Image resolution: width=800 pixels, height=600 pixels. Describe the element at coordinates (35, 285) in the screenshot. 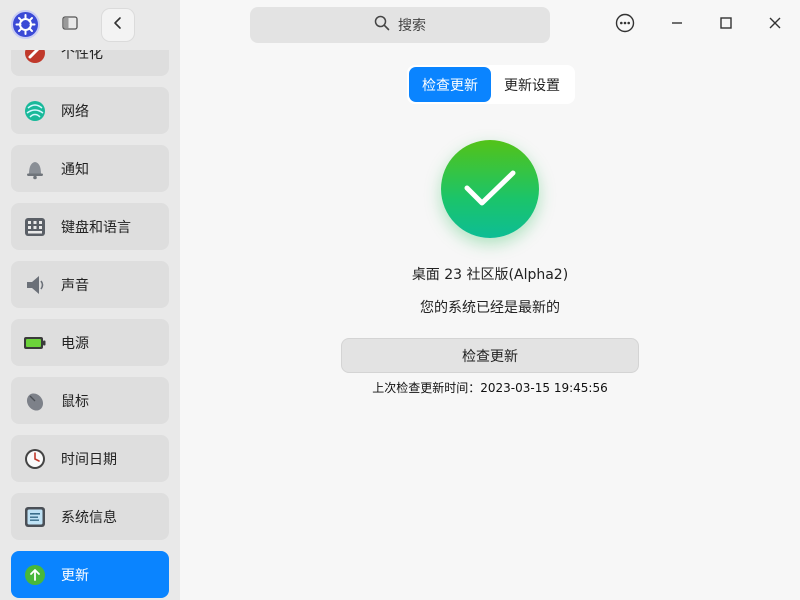

I see `speaker-icon` at that location.